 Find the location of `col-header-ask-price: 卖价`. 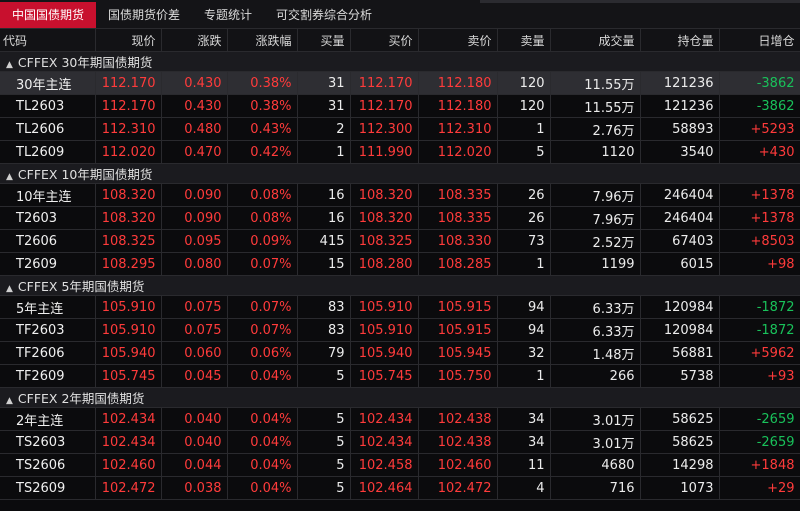

col-header-ask-price: 卖价 is located at coordinates (458, 40).